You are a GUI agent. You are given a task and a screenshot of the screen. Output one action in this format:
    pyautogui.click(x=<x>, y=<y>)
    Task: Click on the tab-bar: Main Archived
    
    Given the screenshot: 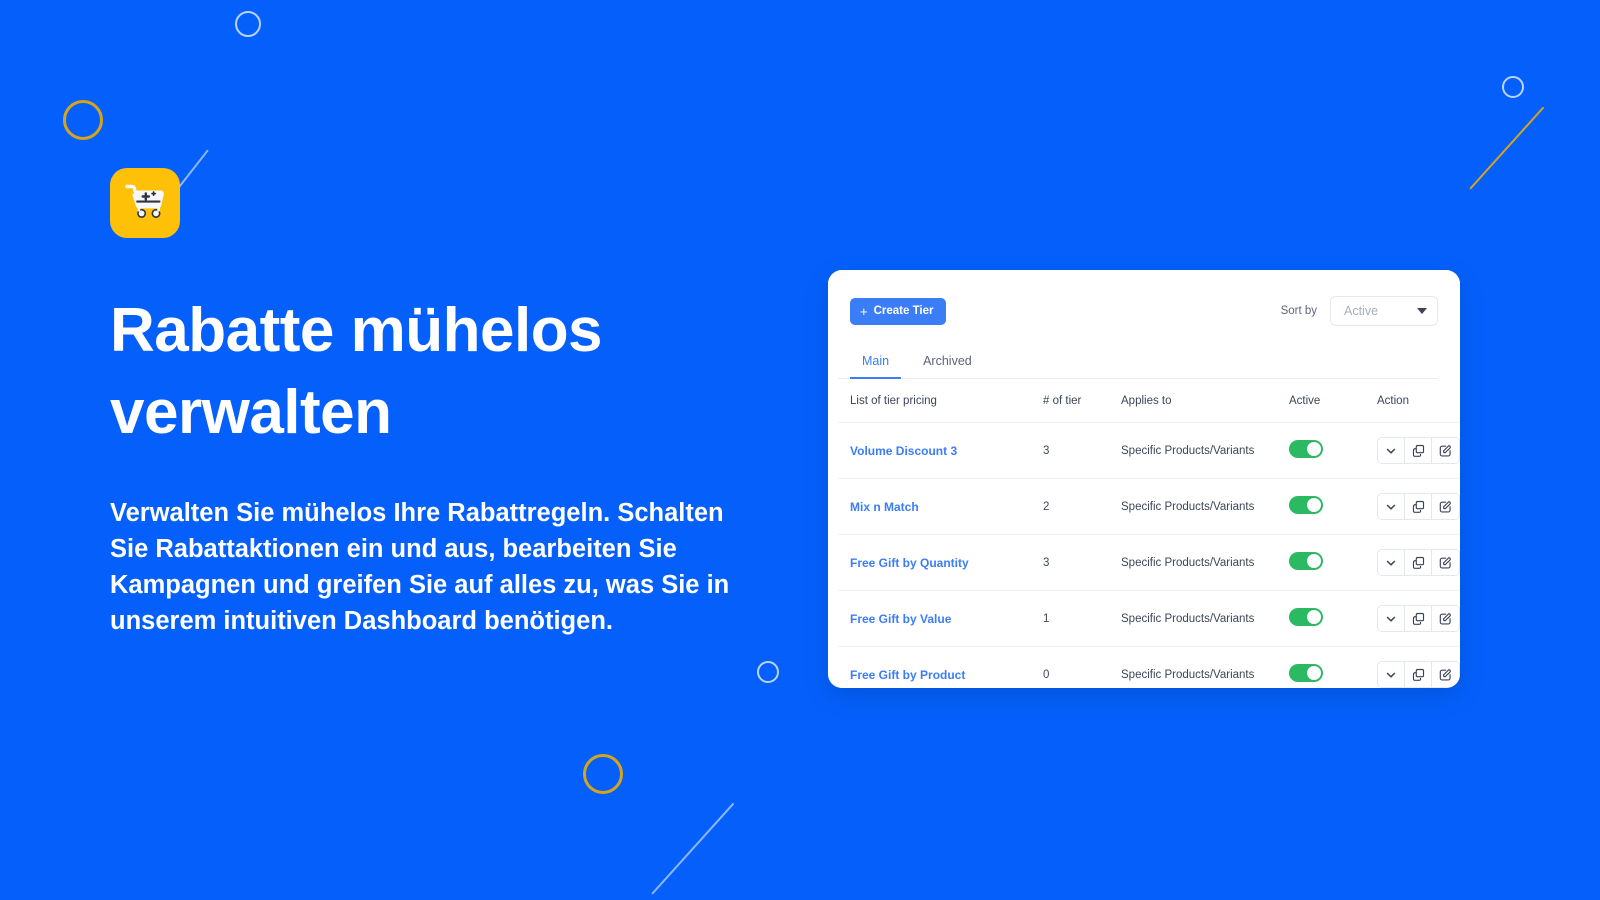 What is the action you would take?
    pyautogui.click(x=1138, y=363)
    